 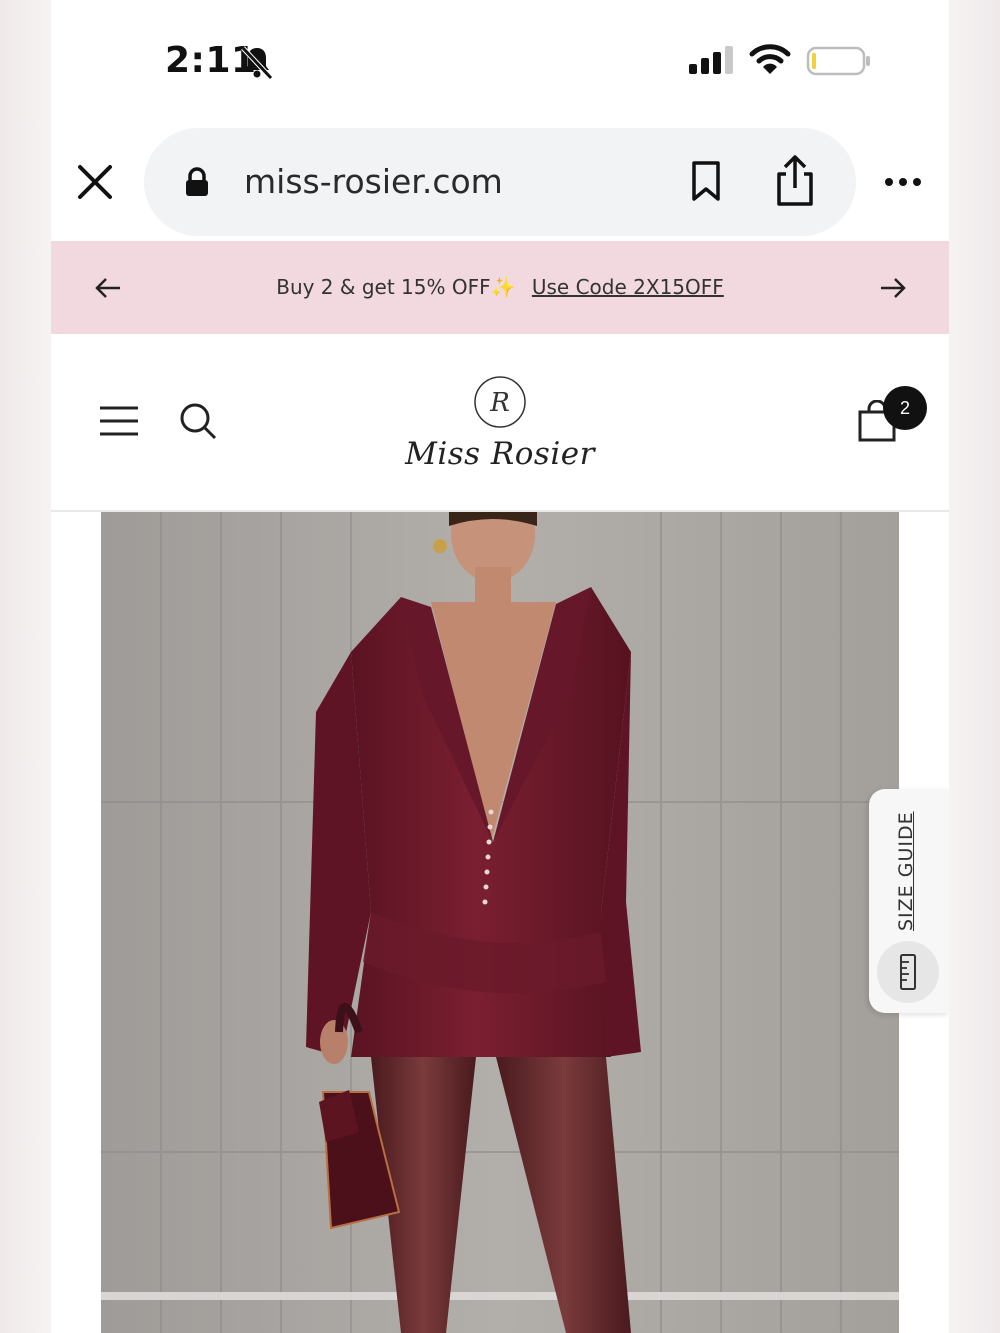 I want to click on url-text: miss-rosier.com, so click(x=373, y=181).